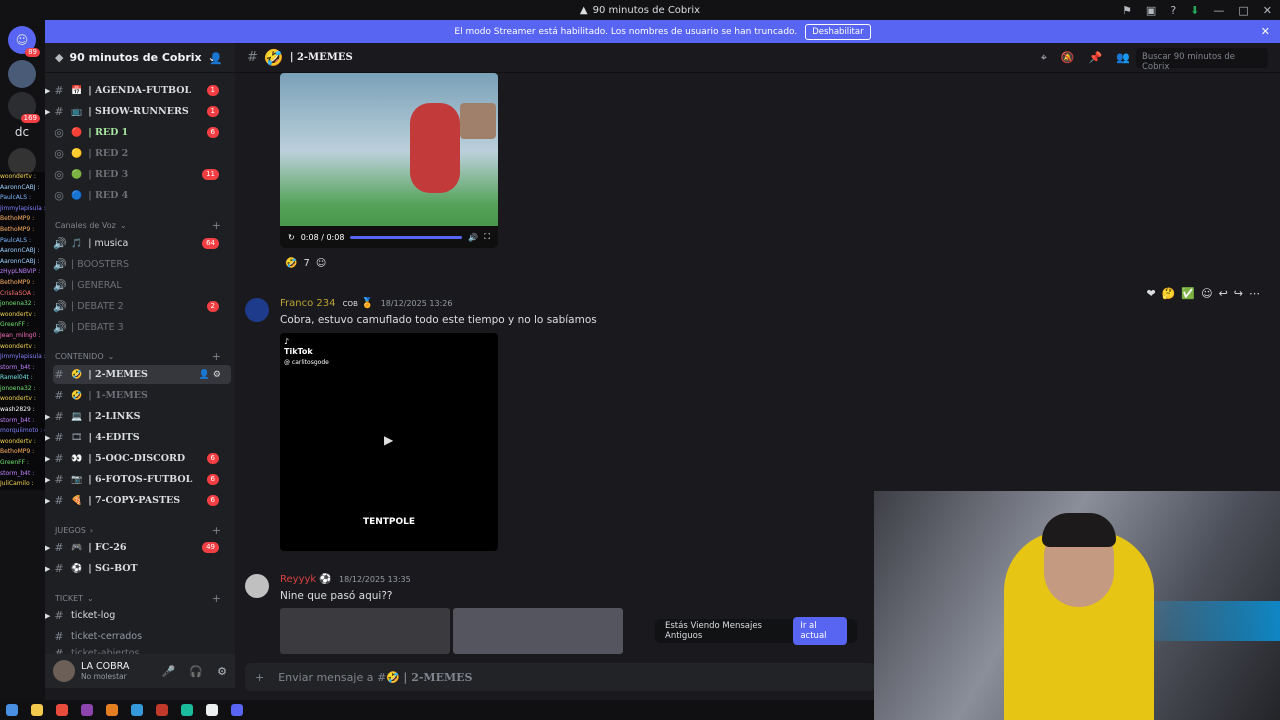  I want to click on plus-icon: +, so click(259, 677).